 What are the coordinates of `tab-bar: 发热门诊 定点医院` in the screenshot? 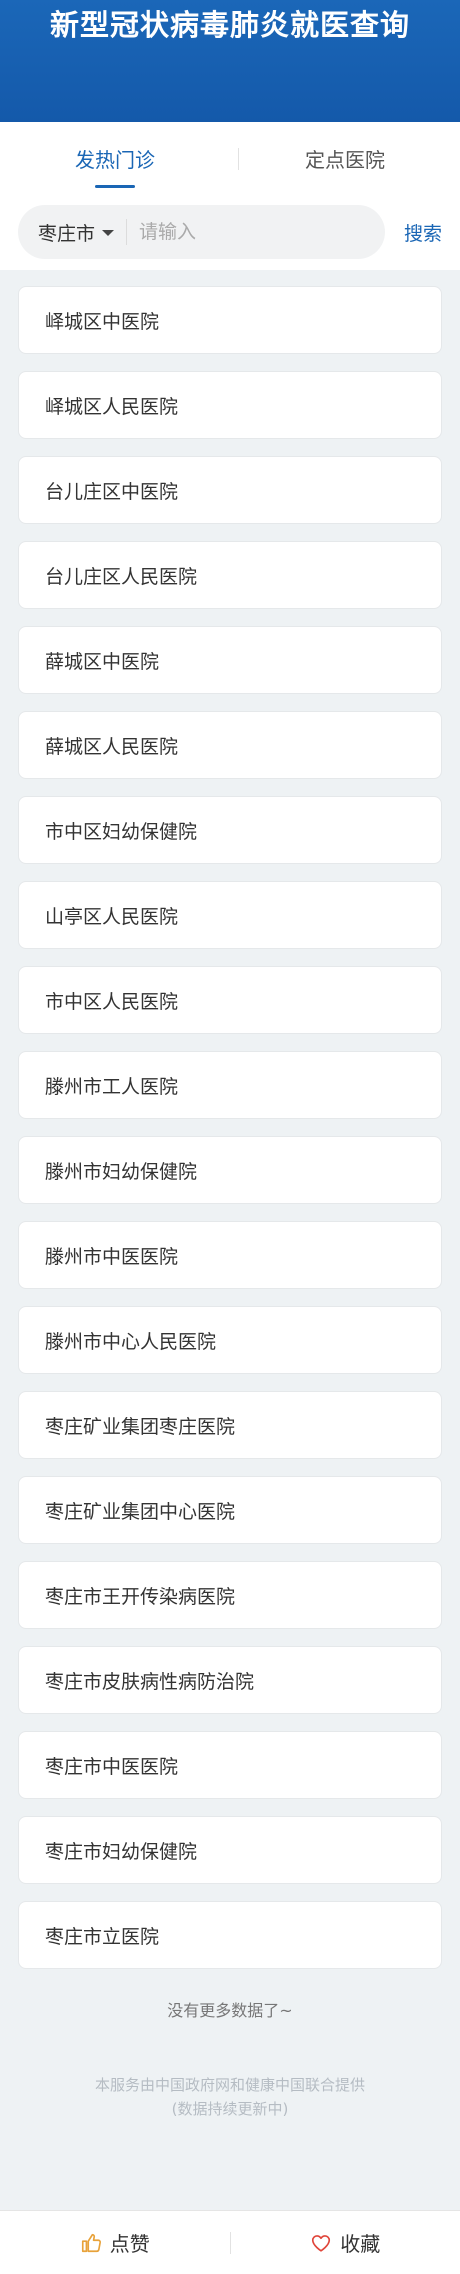 It's located at (230, 158).